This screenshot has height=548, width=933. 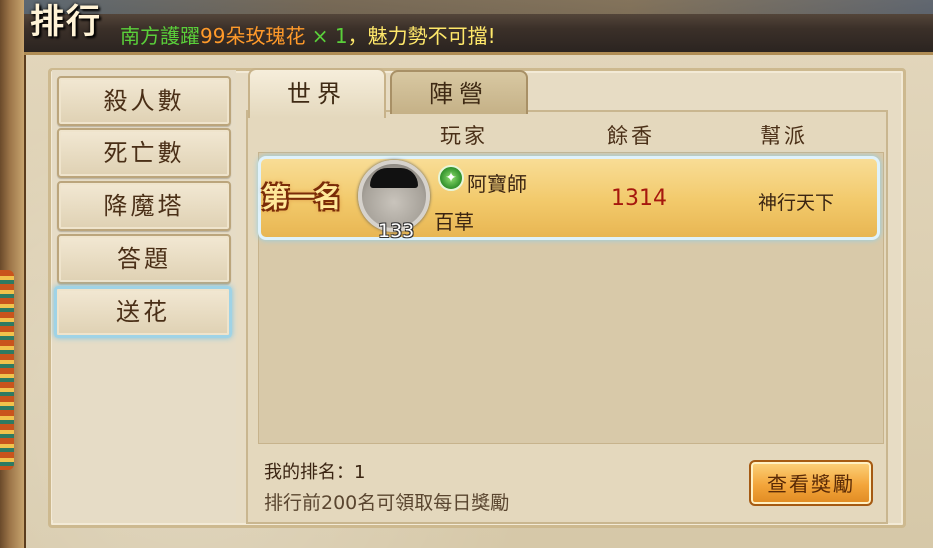 What do you see at coordinates (315, 472) in the screenshot?
I see `my-rank: 我的排名：1` at bounding box center [315, 472].